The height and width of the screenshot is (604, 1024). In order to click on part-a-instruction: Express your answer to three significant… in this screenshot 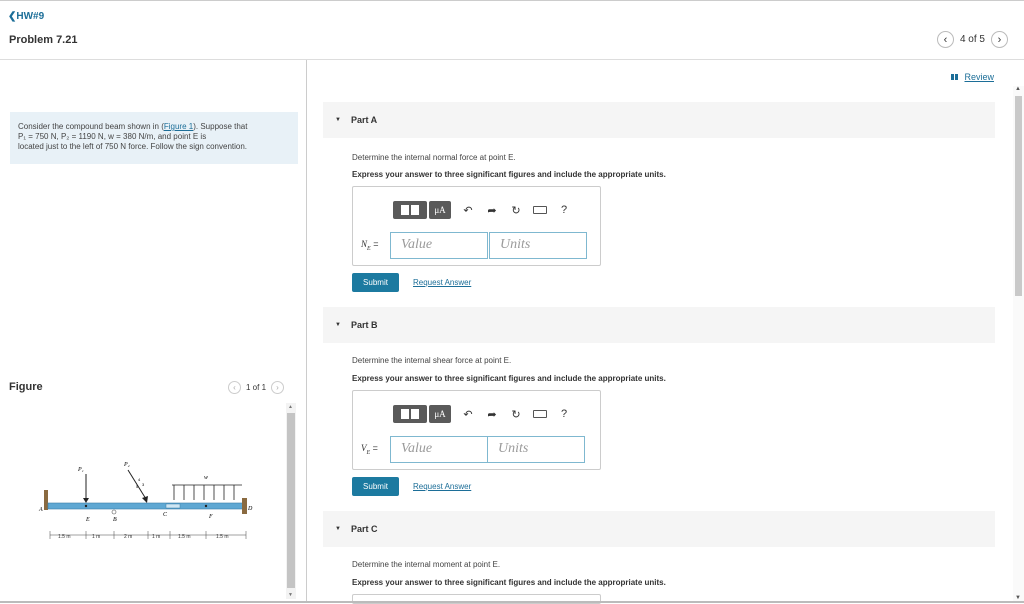, I will do `click(509, 174)`.